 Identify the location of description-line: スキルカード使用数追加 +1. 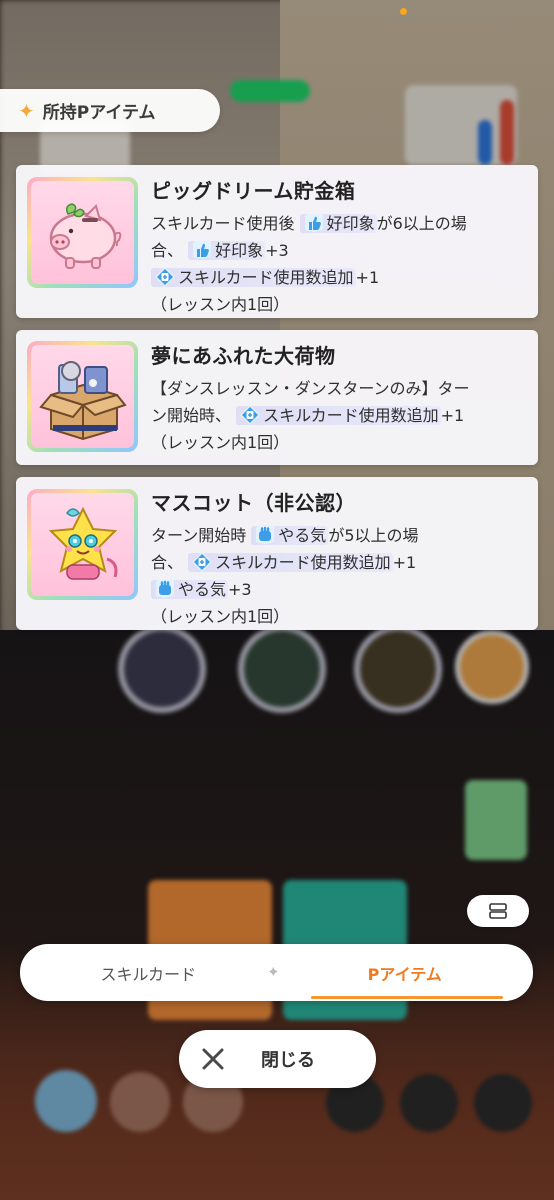
(337, 277).